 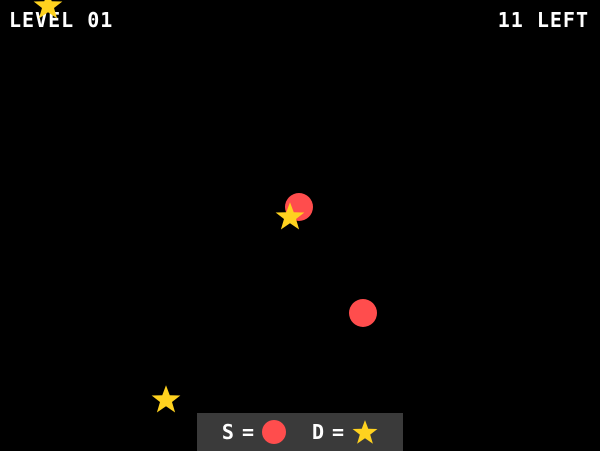 What do you see at coordinates (338, 432) in the screenshot?
I see `legend-star-equals: =` at bounding box center [338, 432].